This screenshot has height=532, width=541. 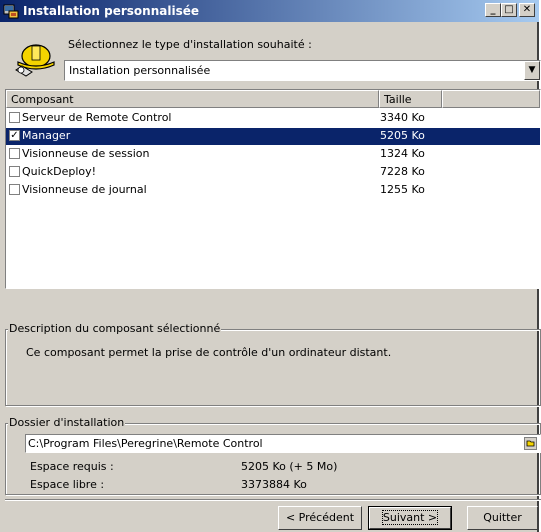 I want to click on component-name: Manager, so click(x=46, y=135).